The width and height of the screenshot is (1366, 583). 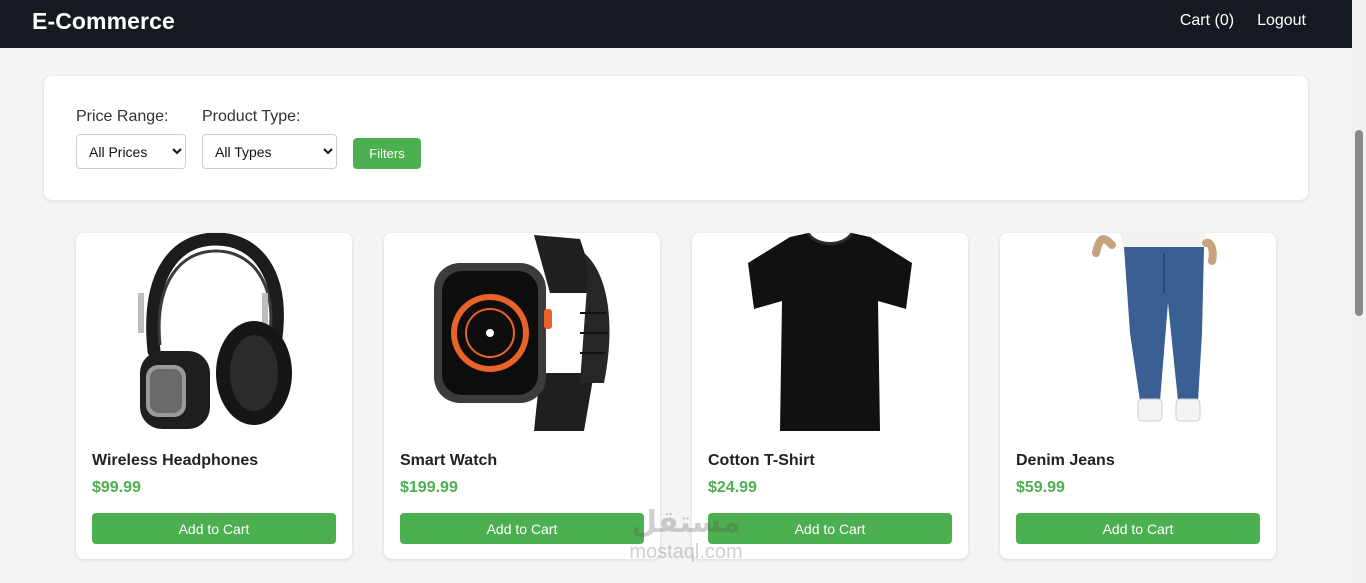 I want to click on top-navbar: E-Commerce Cart (0) Logout, so click(x=676, y=24).